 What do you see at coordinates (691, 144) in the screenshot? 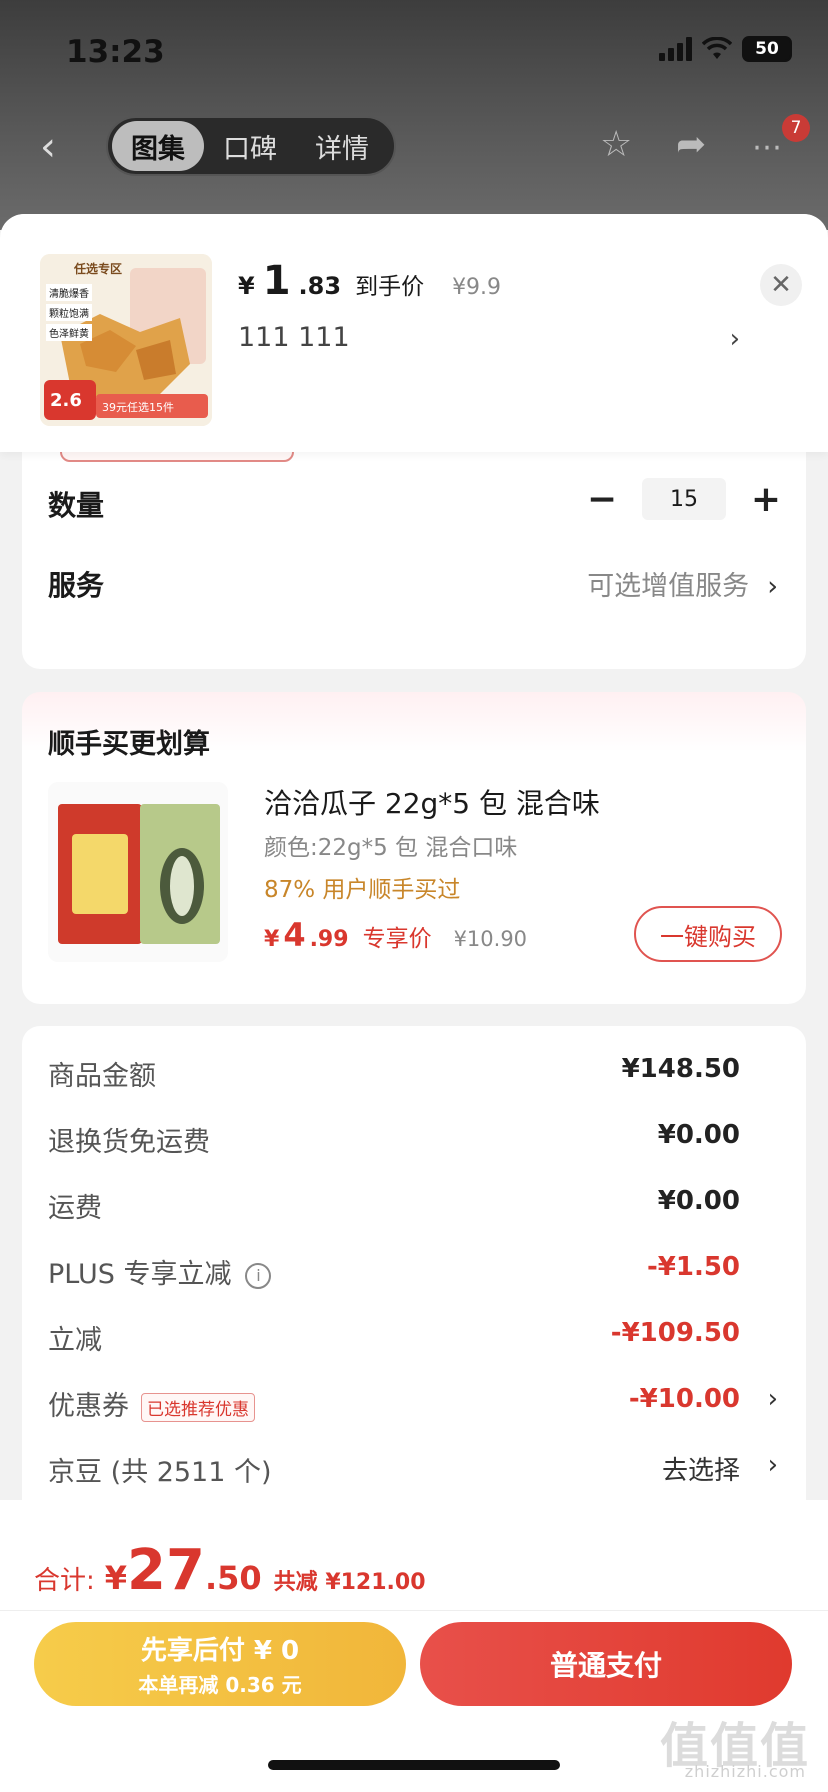
I see `share-icon: ➦` at bounding box center [691, 144].